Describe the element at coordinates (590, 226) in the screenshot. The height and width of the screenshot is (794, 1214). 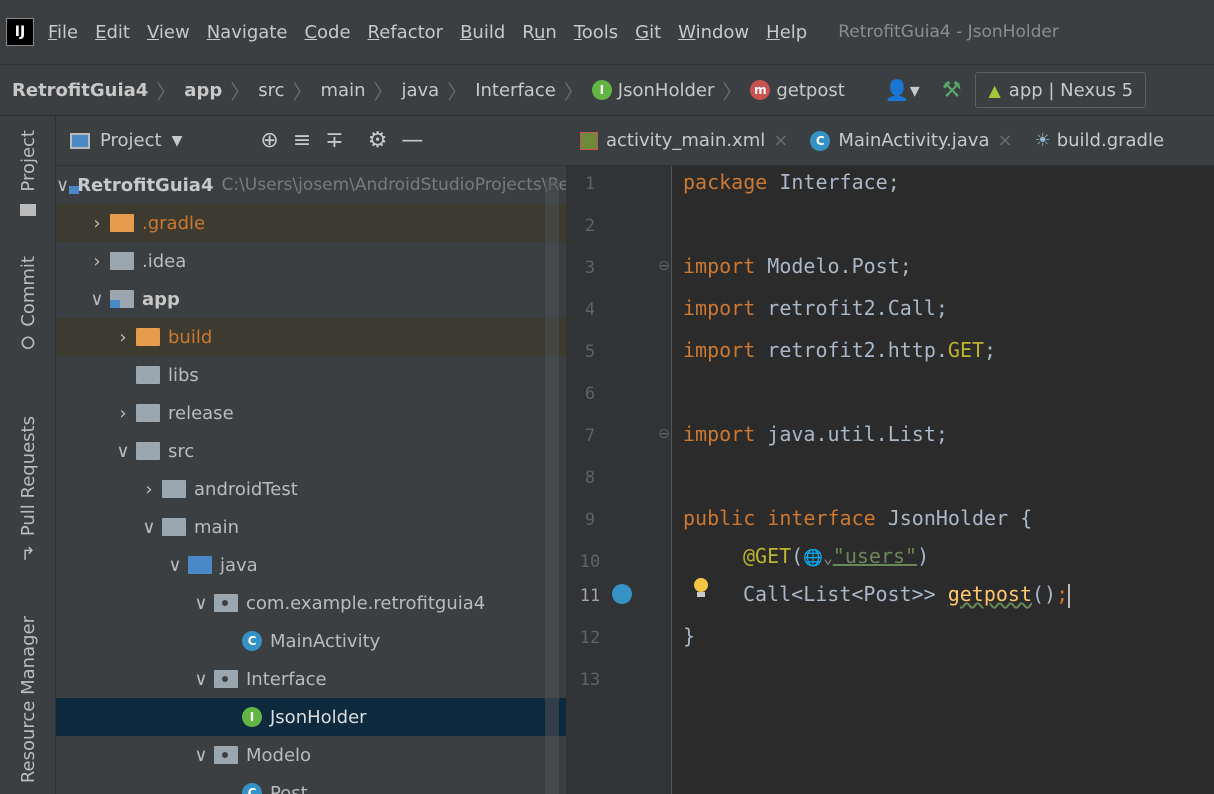
I see `line-number: 2` at that location.